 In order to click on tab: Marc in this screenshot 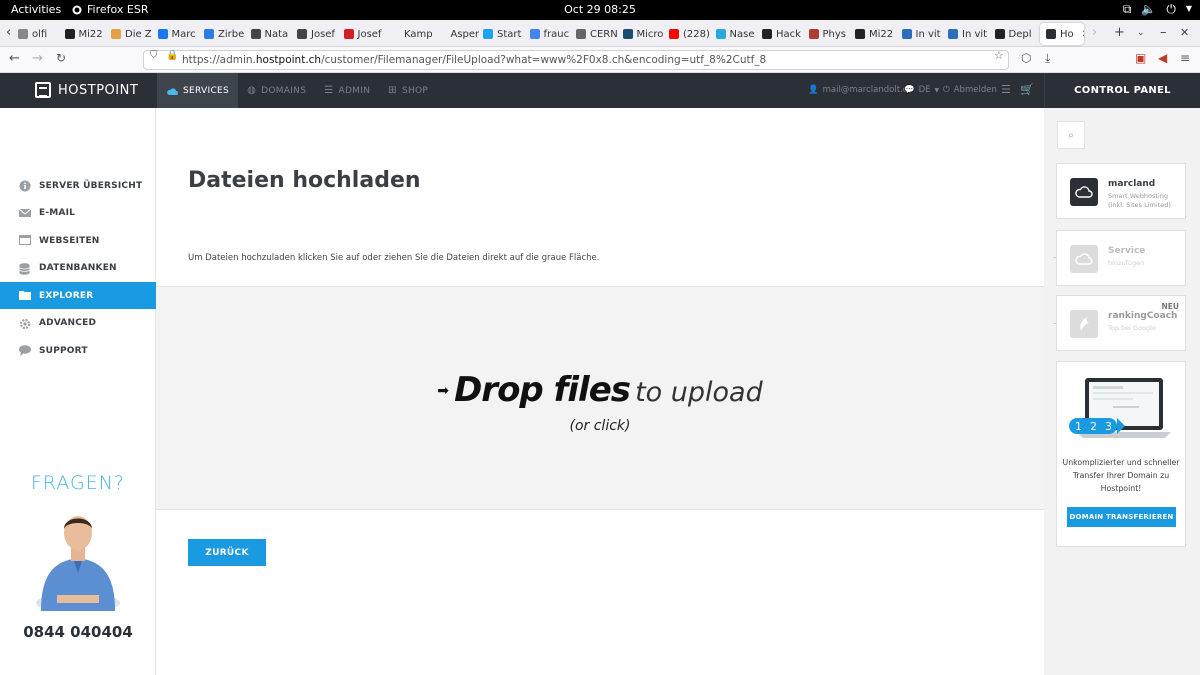, I will do `click(178, 34)`.